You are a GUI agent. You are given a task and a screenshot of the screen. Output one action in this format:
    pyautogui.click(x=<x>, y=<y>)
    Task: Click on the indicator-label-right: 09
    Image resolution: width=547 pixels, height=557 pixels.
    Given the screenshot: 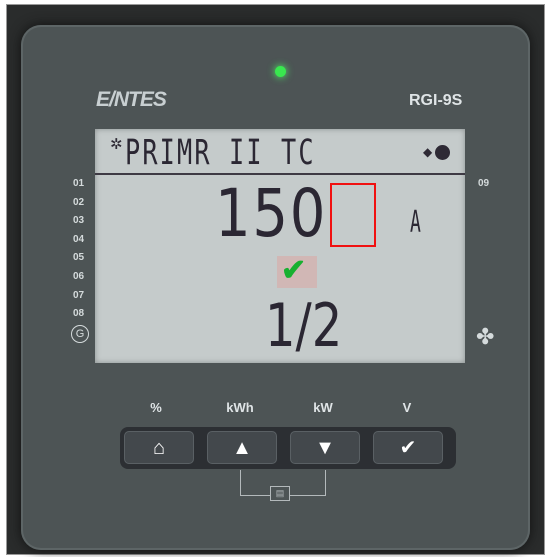 What is the action you would take?
    pyautogui.click(x=484, y=183)
    